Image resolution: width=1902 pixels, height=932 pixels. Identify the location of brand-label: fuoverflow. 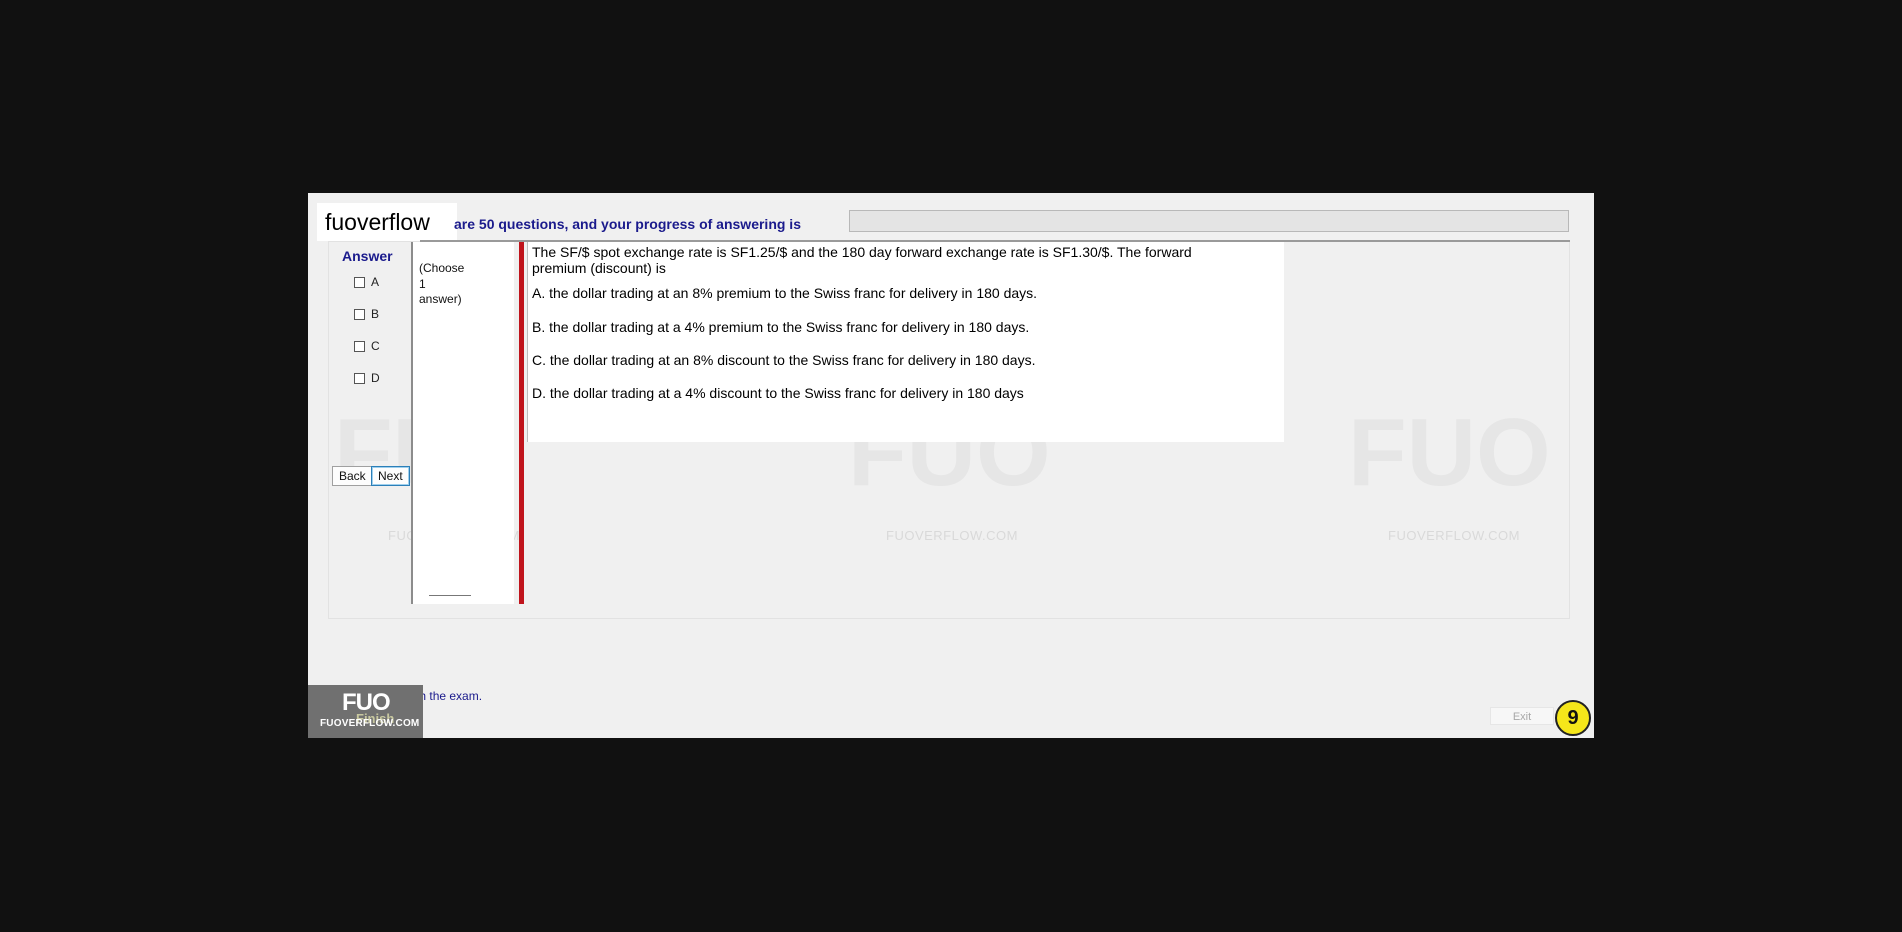
(387, 222).